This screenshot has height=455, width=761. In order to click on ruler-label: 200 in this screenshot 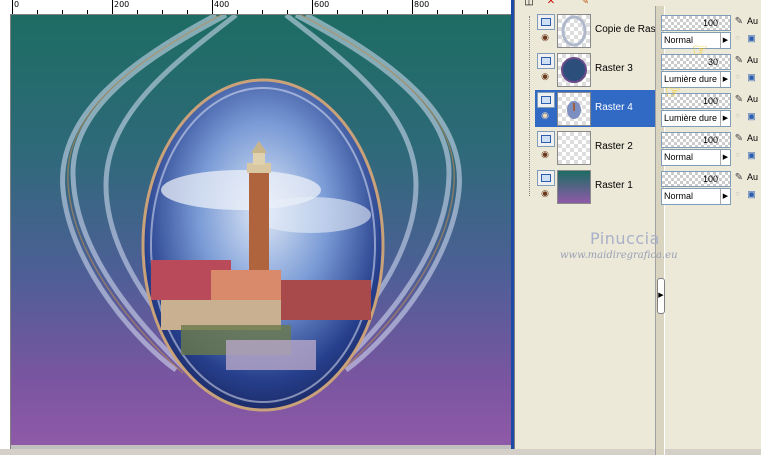, I will do `click(122, 4)`.